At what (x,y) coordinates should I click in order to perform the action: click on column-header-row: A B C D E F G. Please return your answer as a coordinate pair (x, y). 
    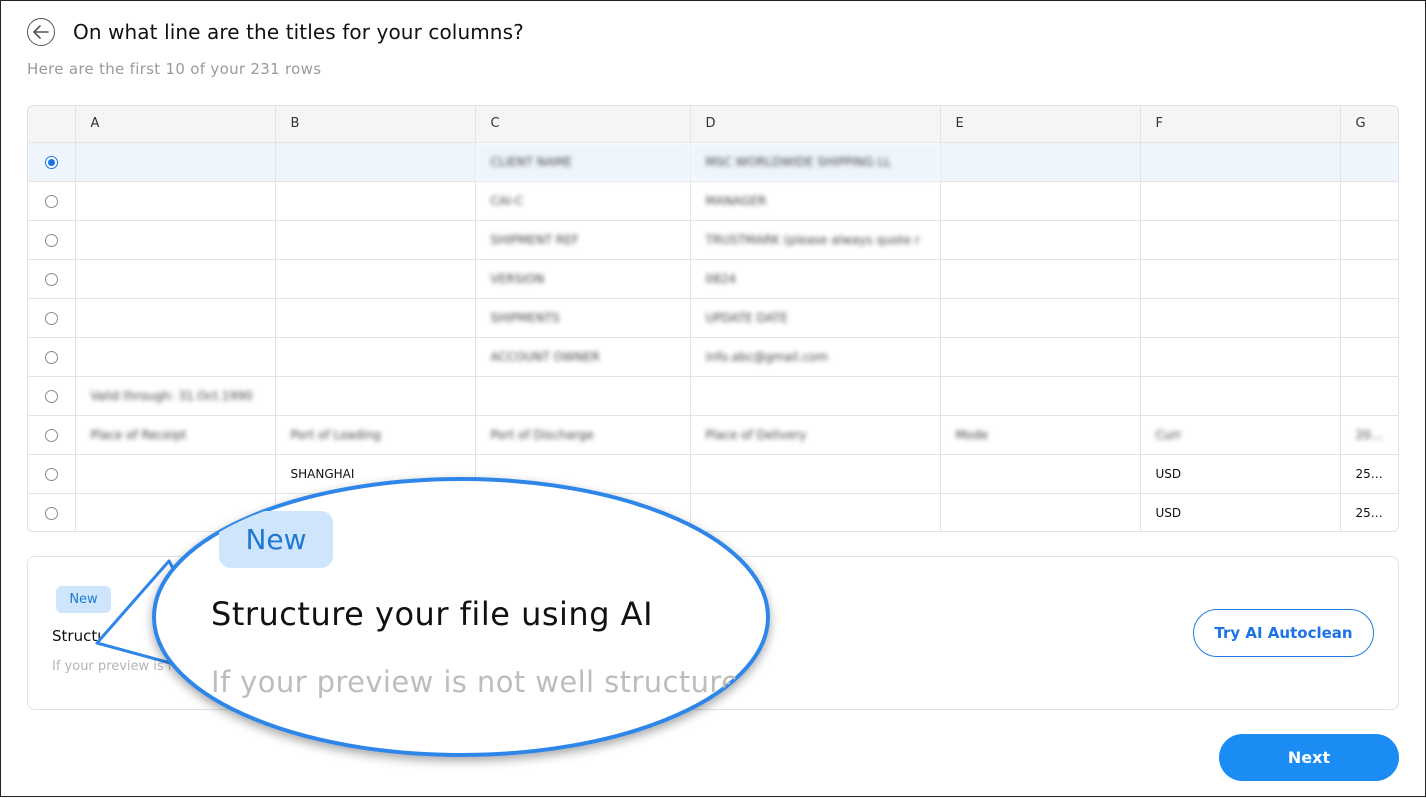
    Looking at the image, I should click on (713, 124).